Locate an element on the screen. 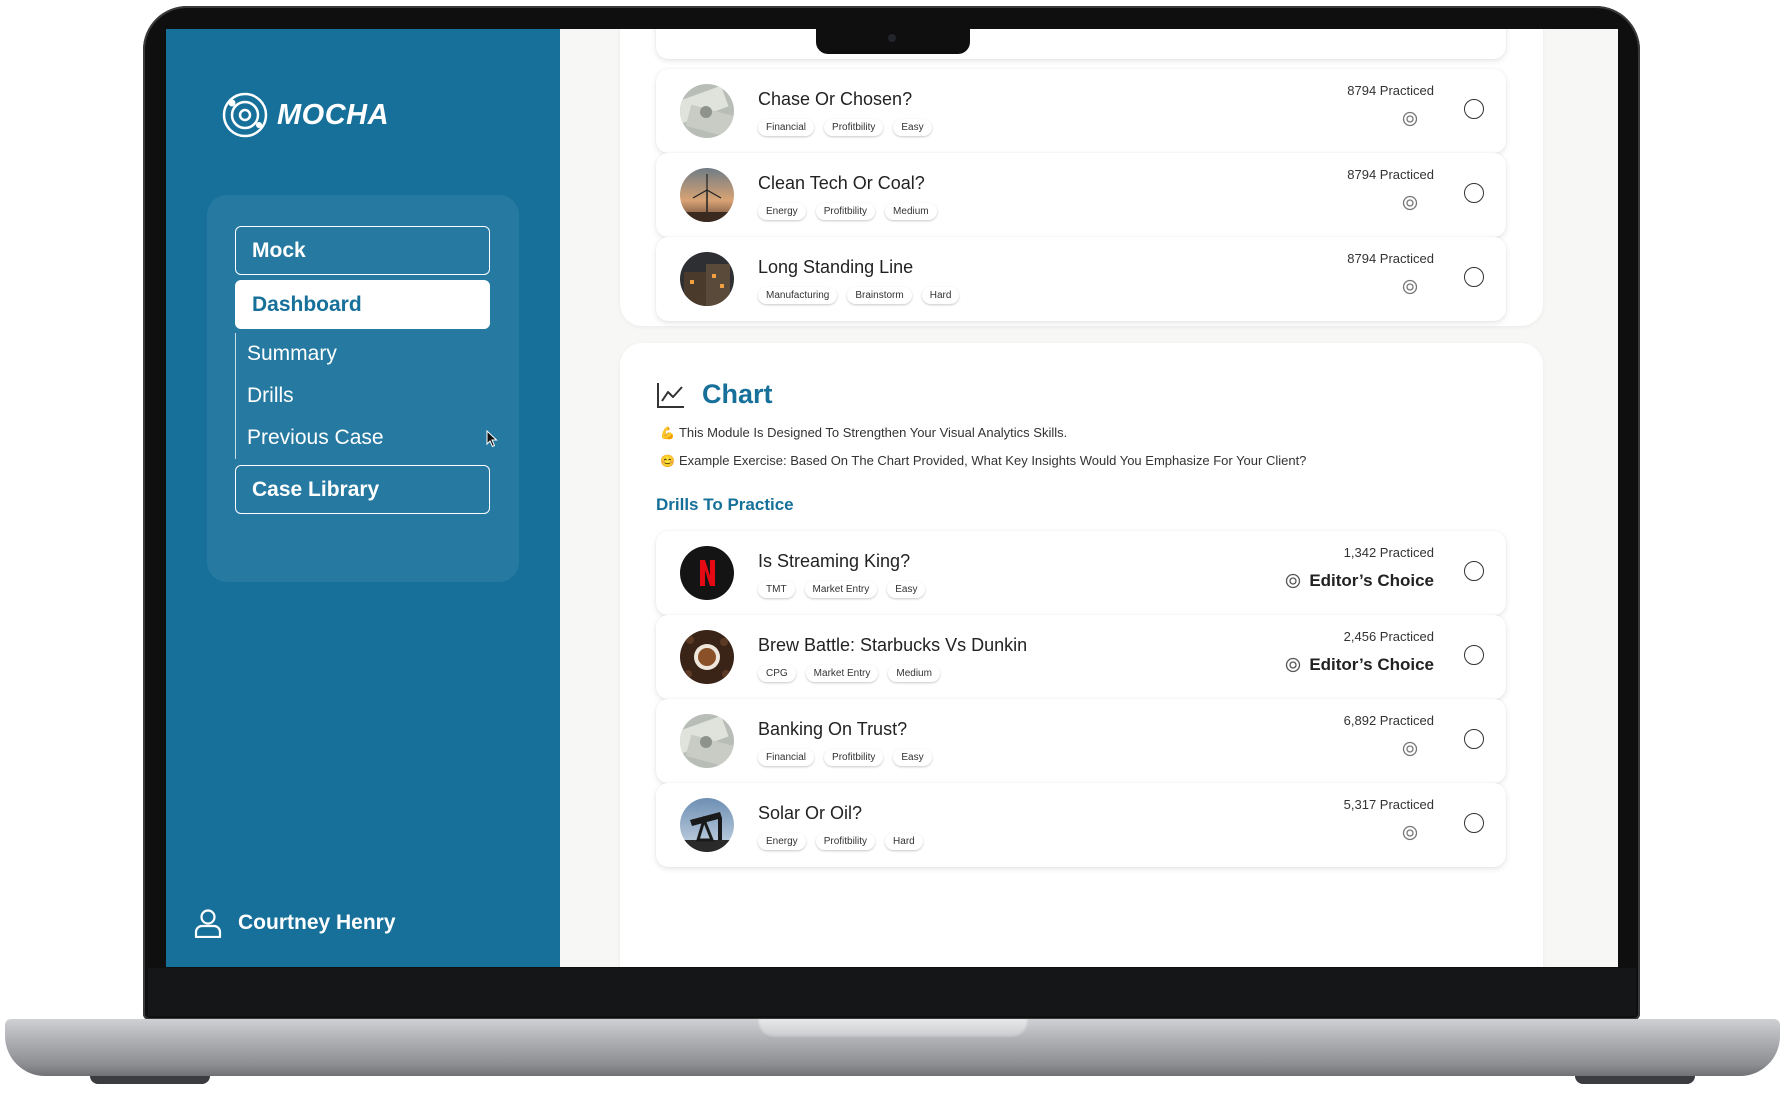  drill-title: Is Streaming King? is located at coordinates (834, 561).